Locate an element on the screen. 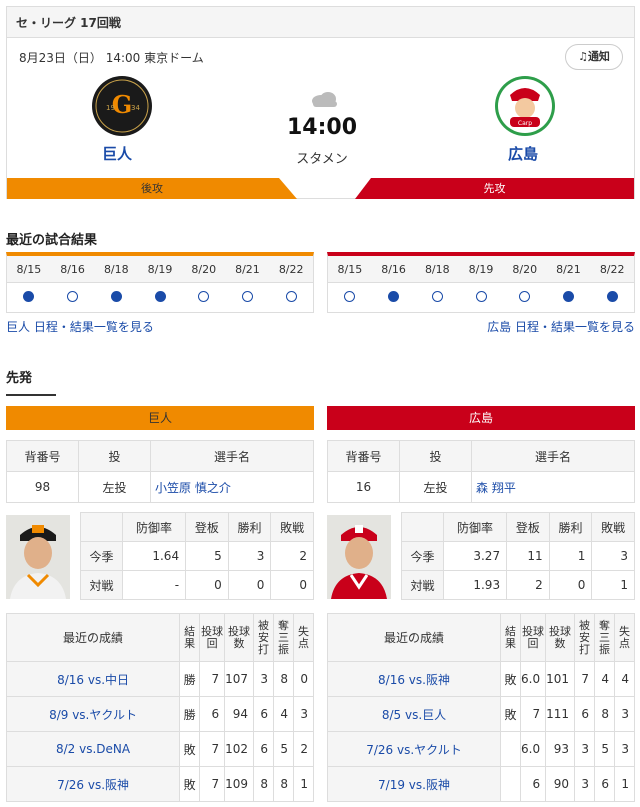 This screenshot has height=807, width=640. pitcher-throws: 左投 is located at coordinates (435, 487).